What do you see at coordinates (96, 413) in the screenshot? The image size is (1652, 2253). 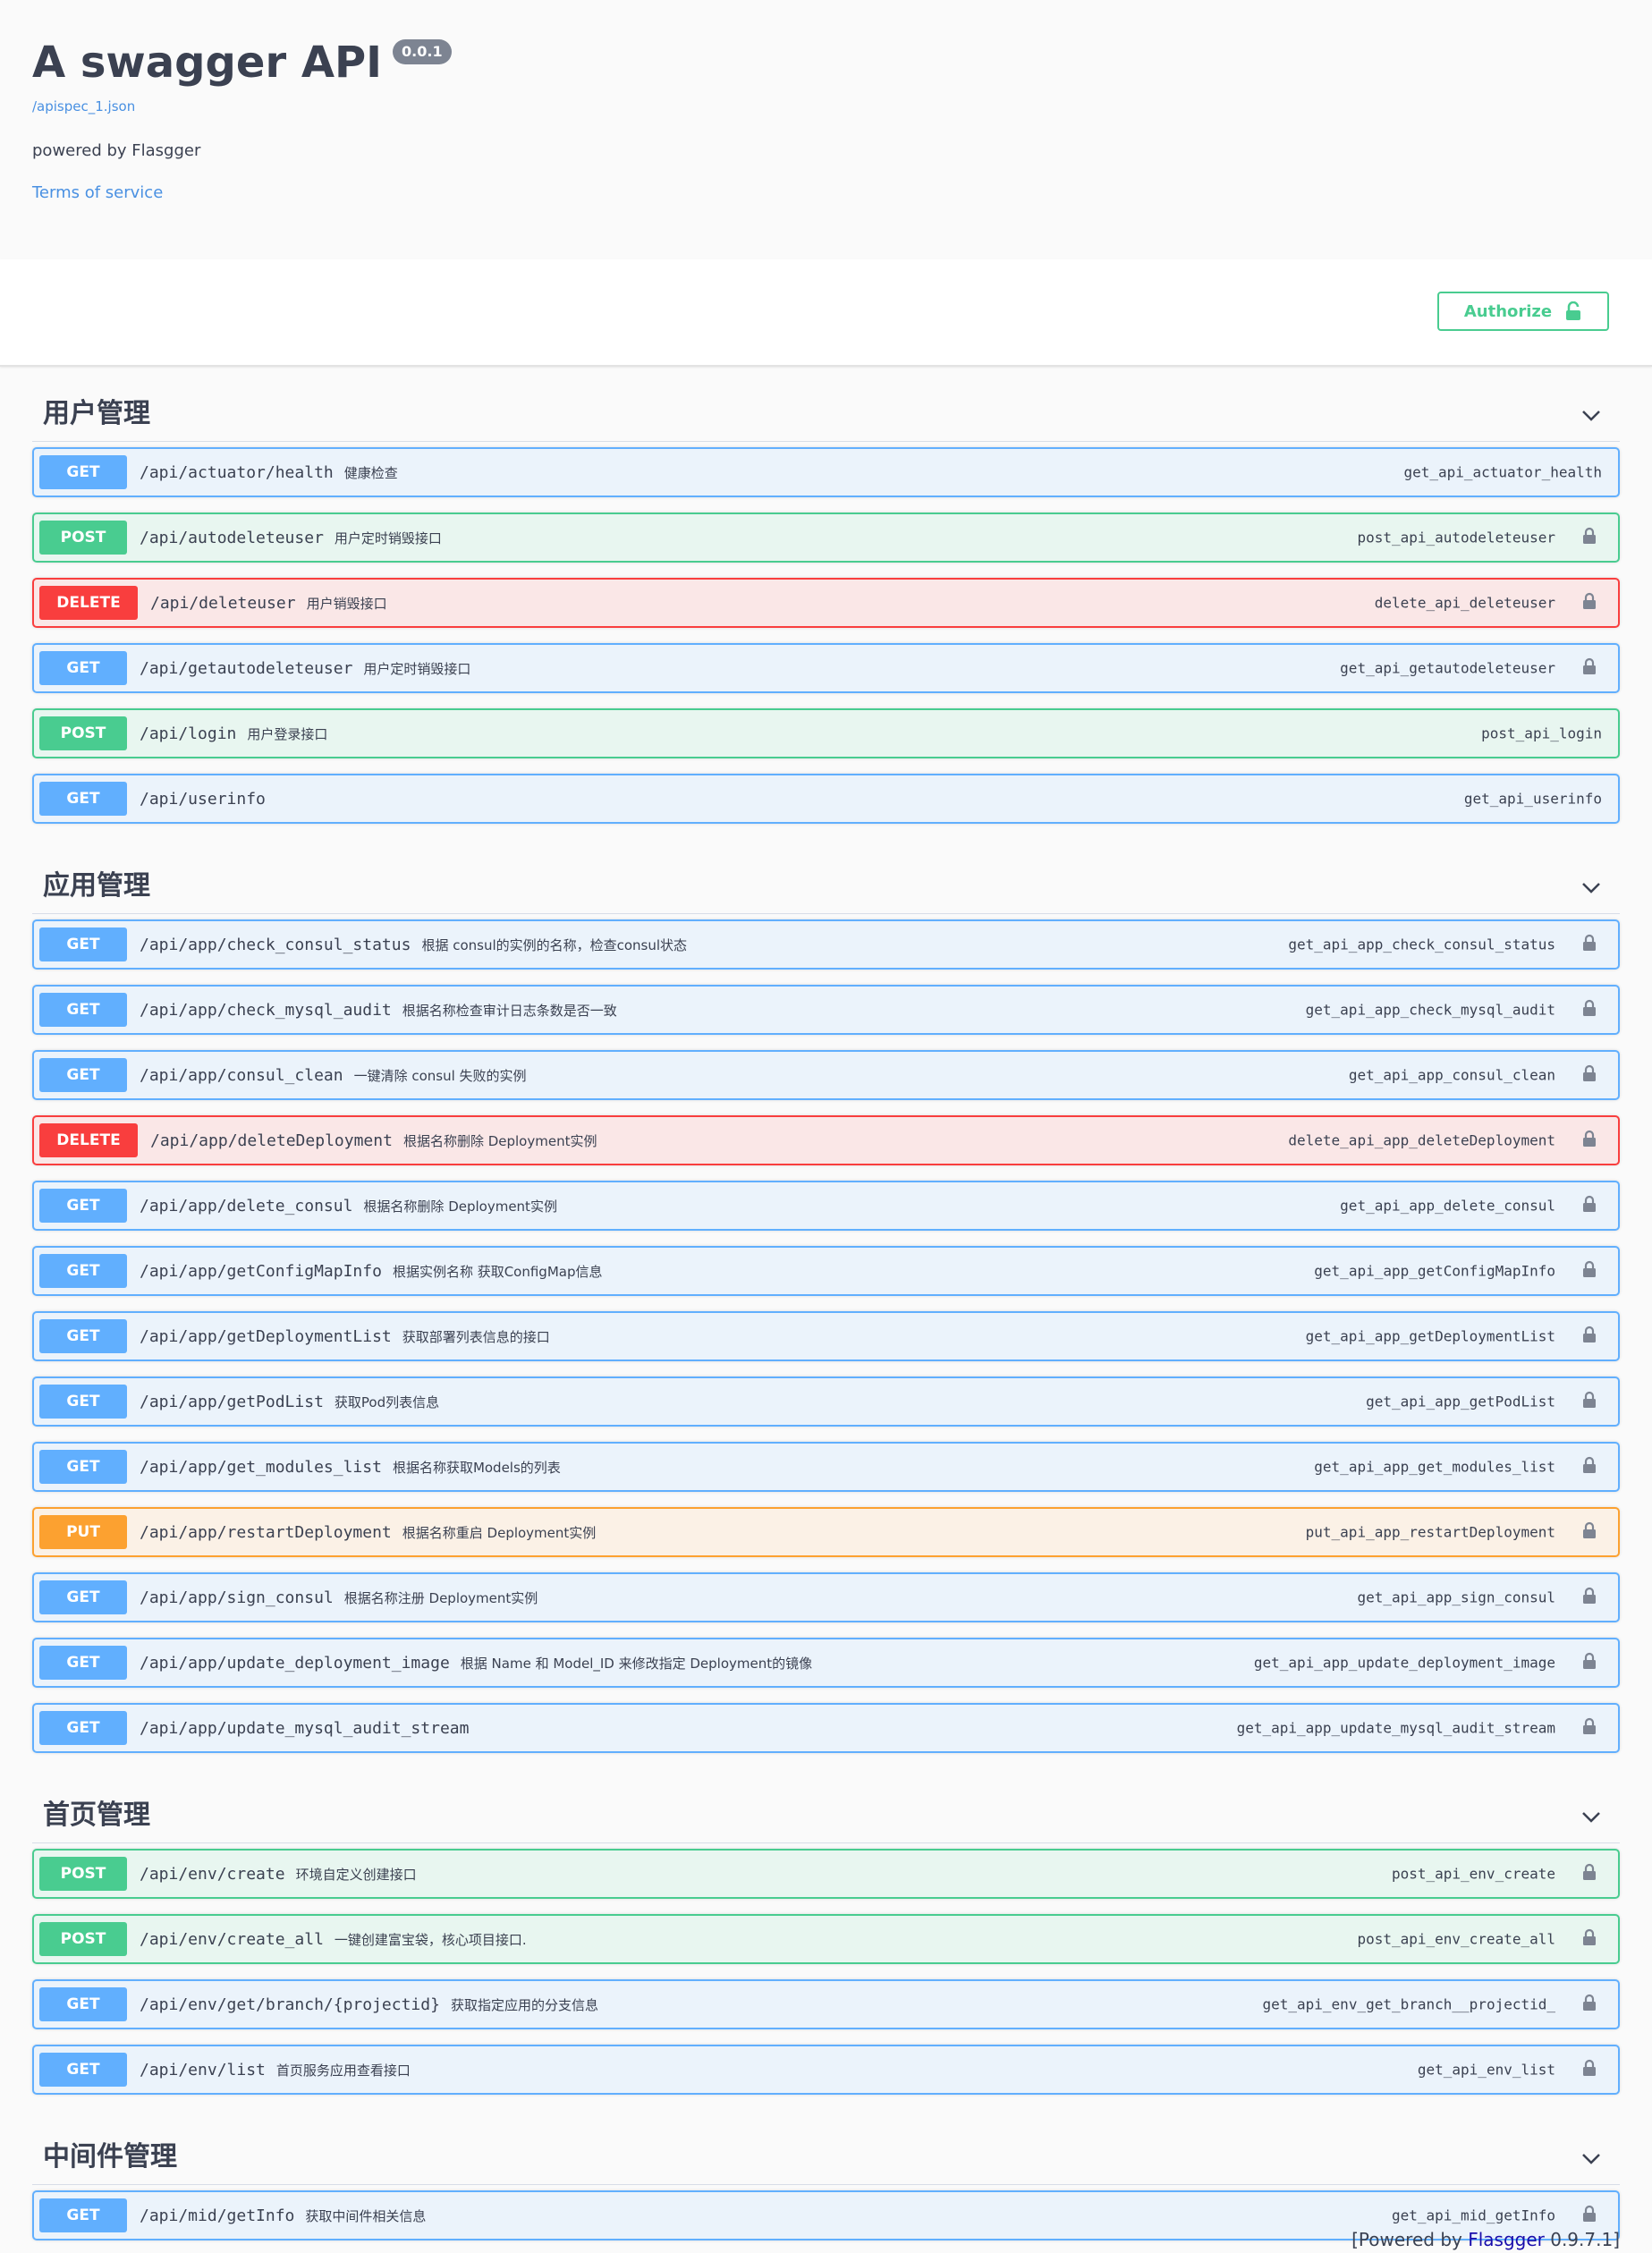 I see `tag-name: 用户管理` at bounding box center [96, 413].